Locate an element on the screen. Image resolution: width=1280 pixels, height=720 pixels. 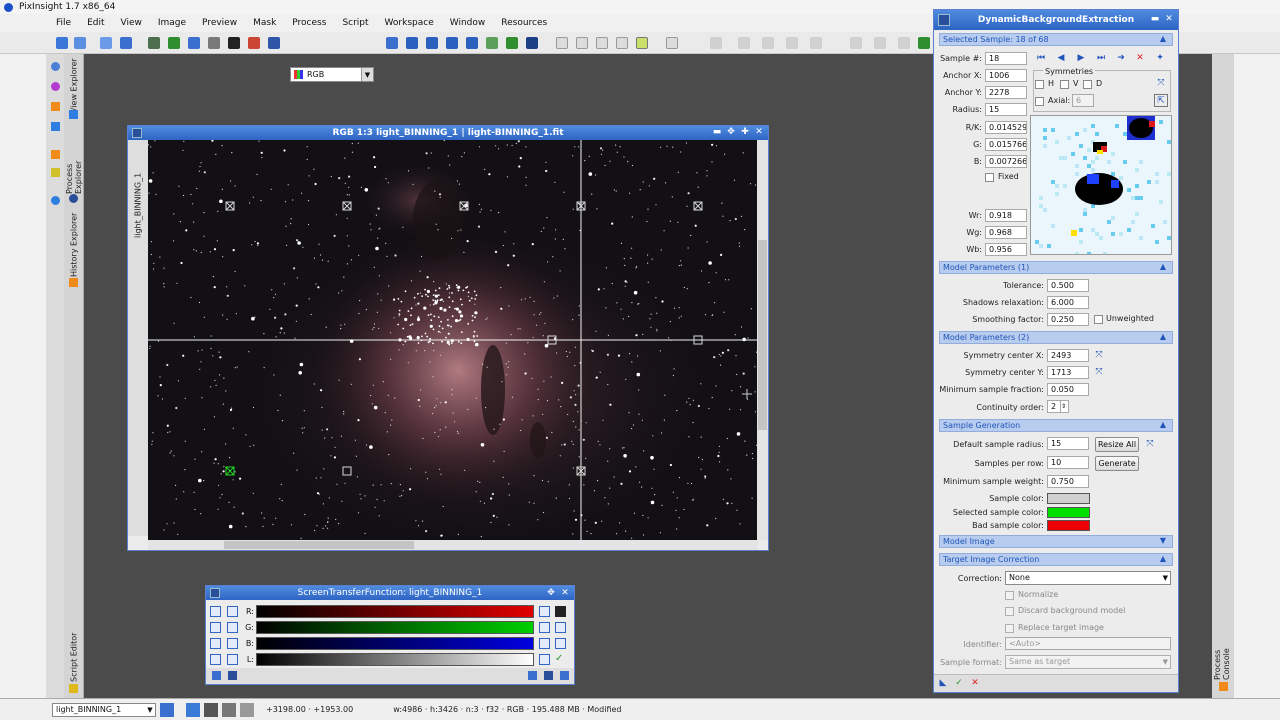
zoom-icon is located at coordinates (392, 43).